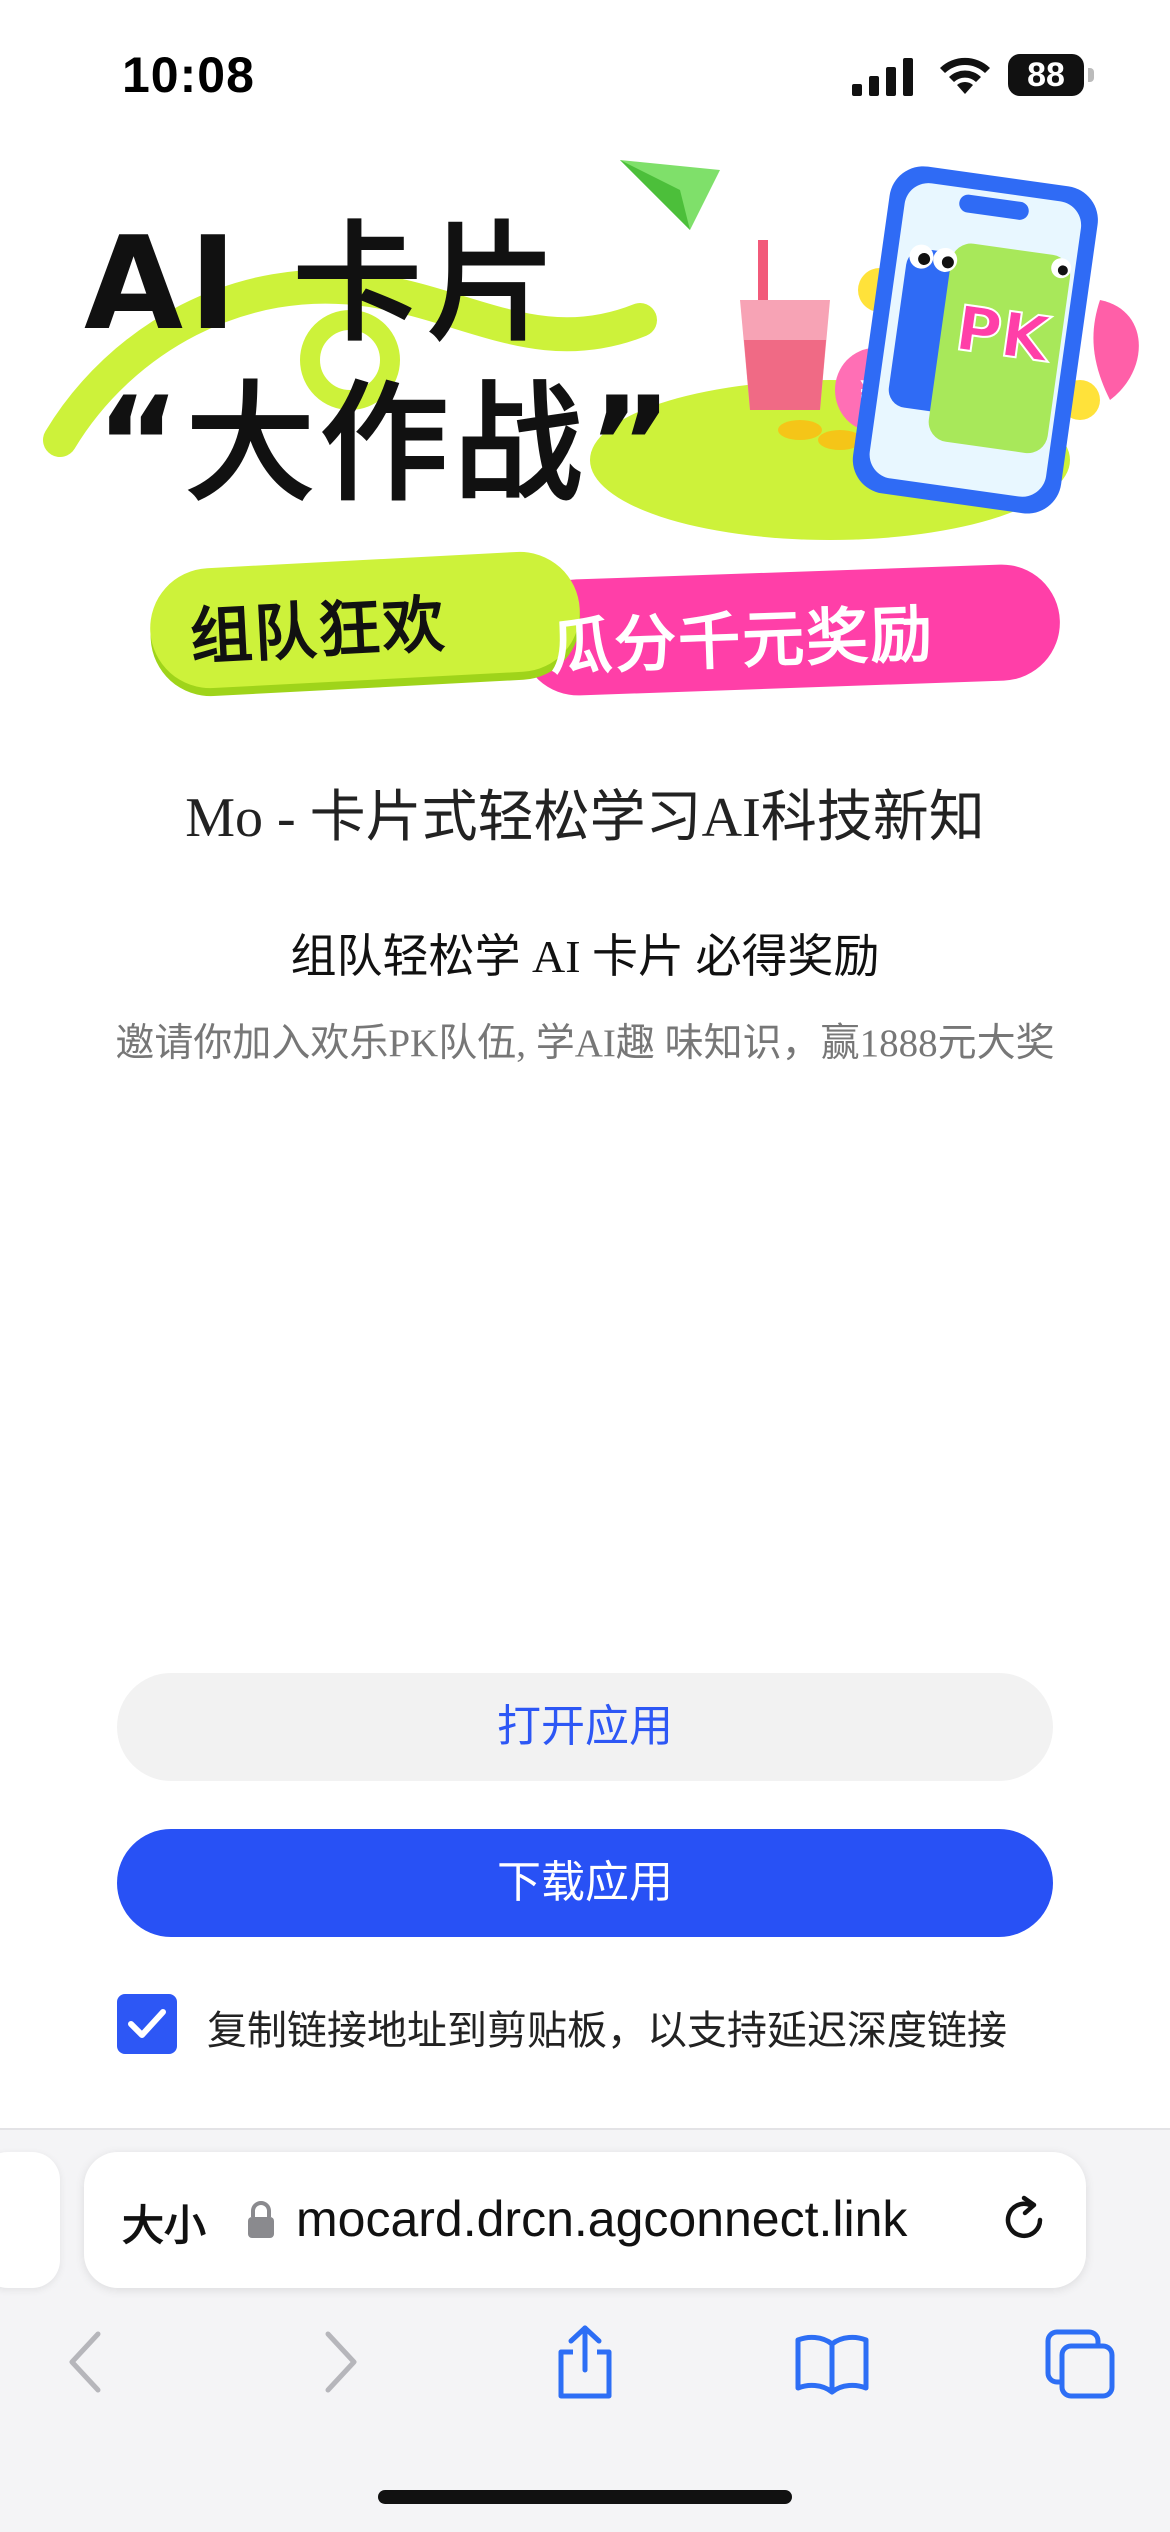  What do you see at coordinates (585, 2362) in the screenshot?
I see `share-icon` at bounding box center [585, 2362].